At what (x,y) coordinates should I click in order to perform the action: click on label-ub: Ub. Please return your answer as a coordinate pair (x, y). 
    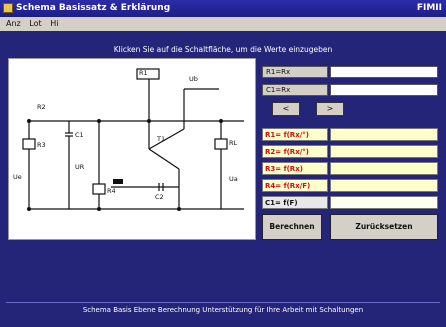
    Looking at the image, I should click on (193, 79).